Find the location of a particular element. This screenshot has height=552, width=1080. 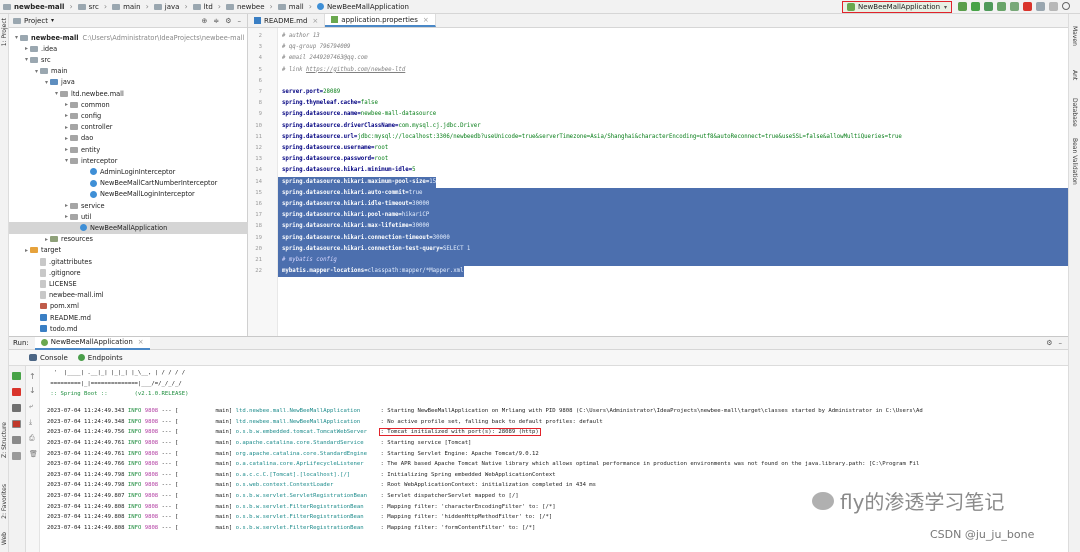

debug-icon is located at coordinates (988, 6).